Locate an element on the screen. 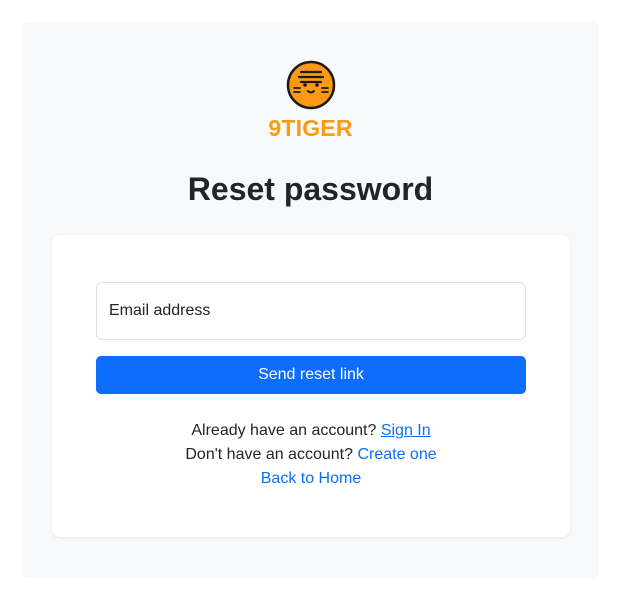 This screenshot has height=600, width=621. brand-logo: 9TIGER is located at coordinates (310, 100).